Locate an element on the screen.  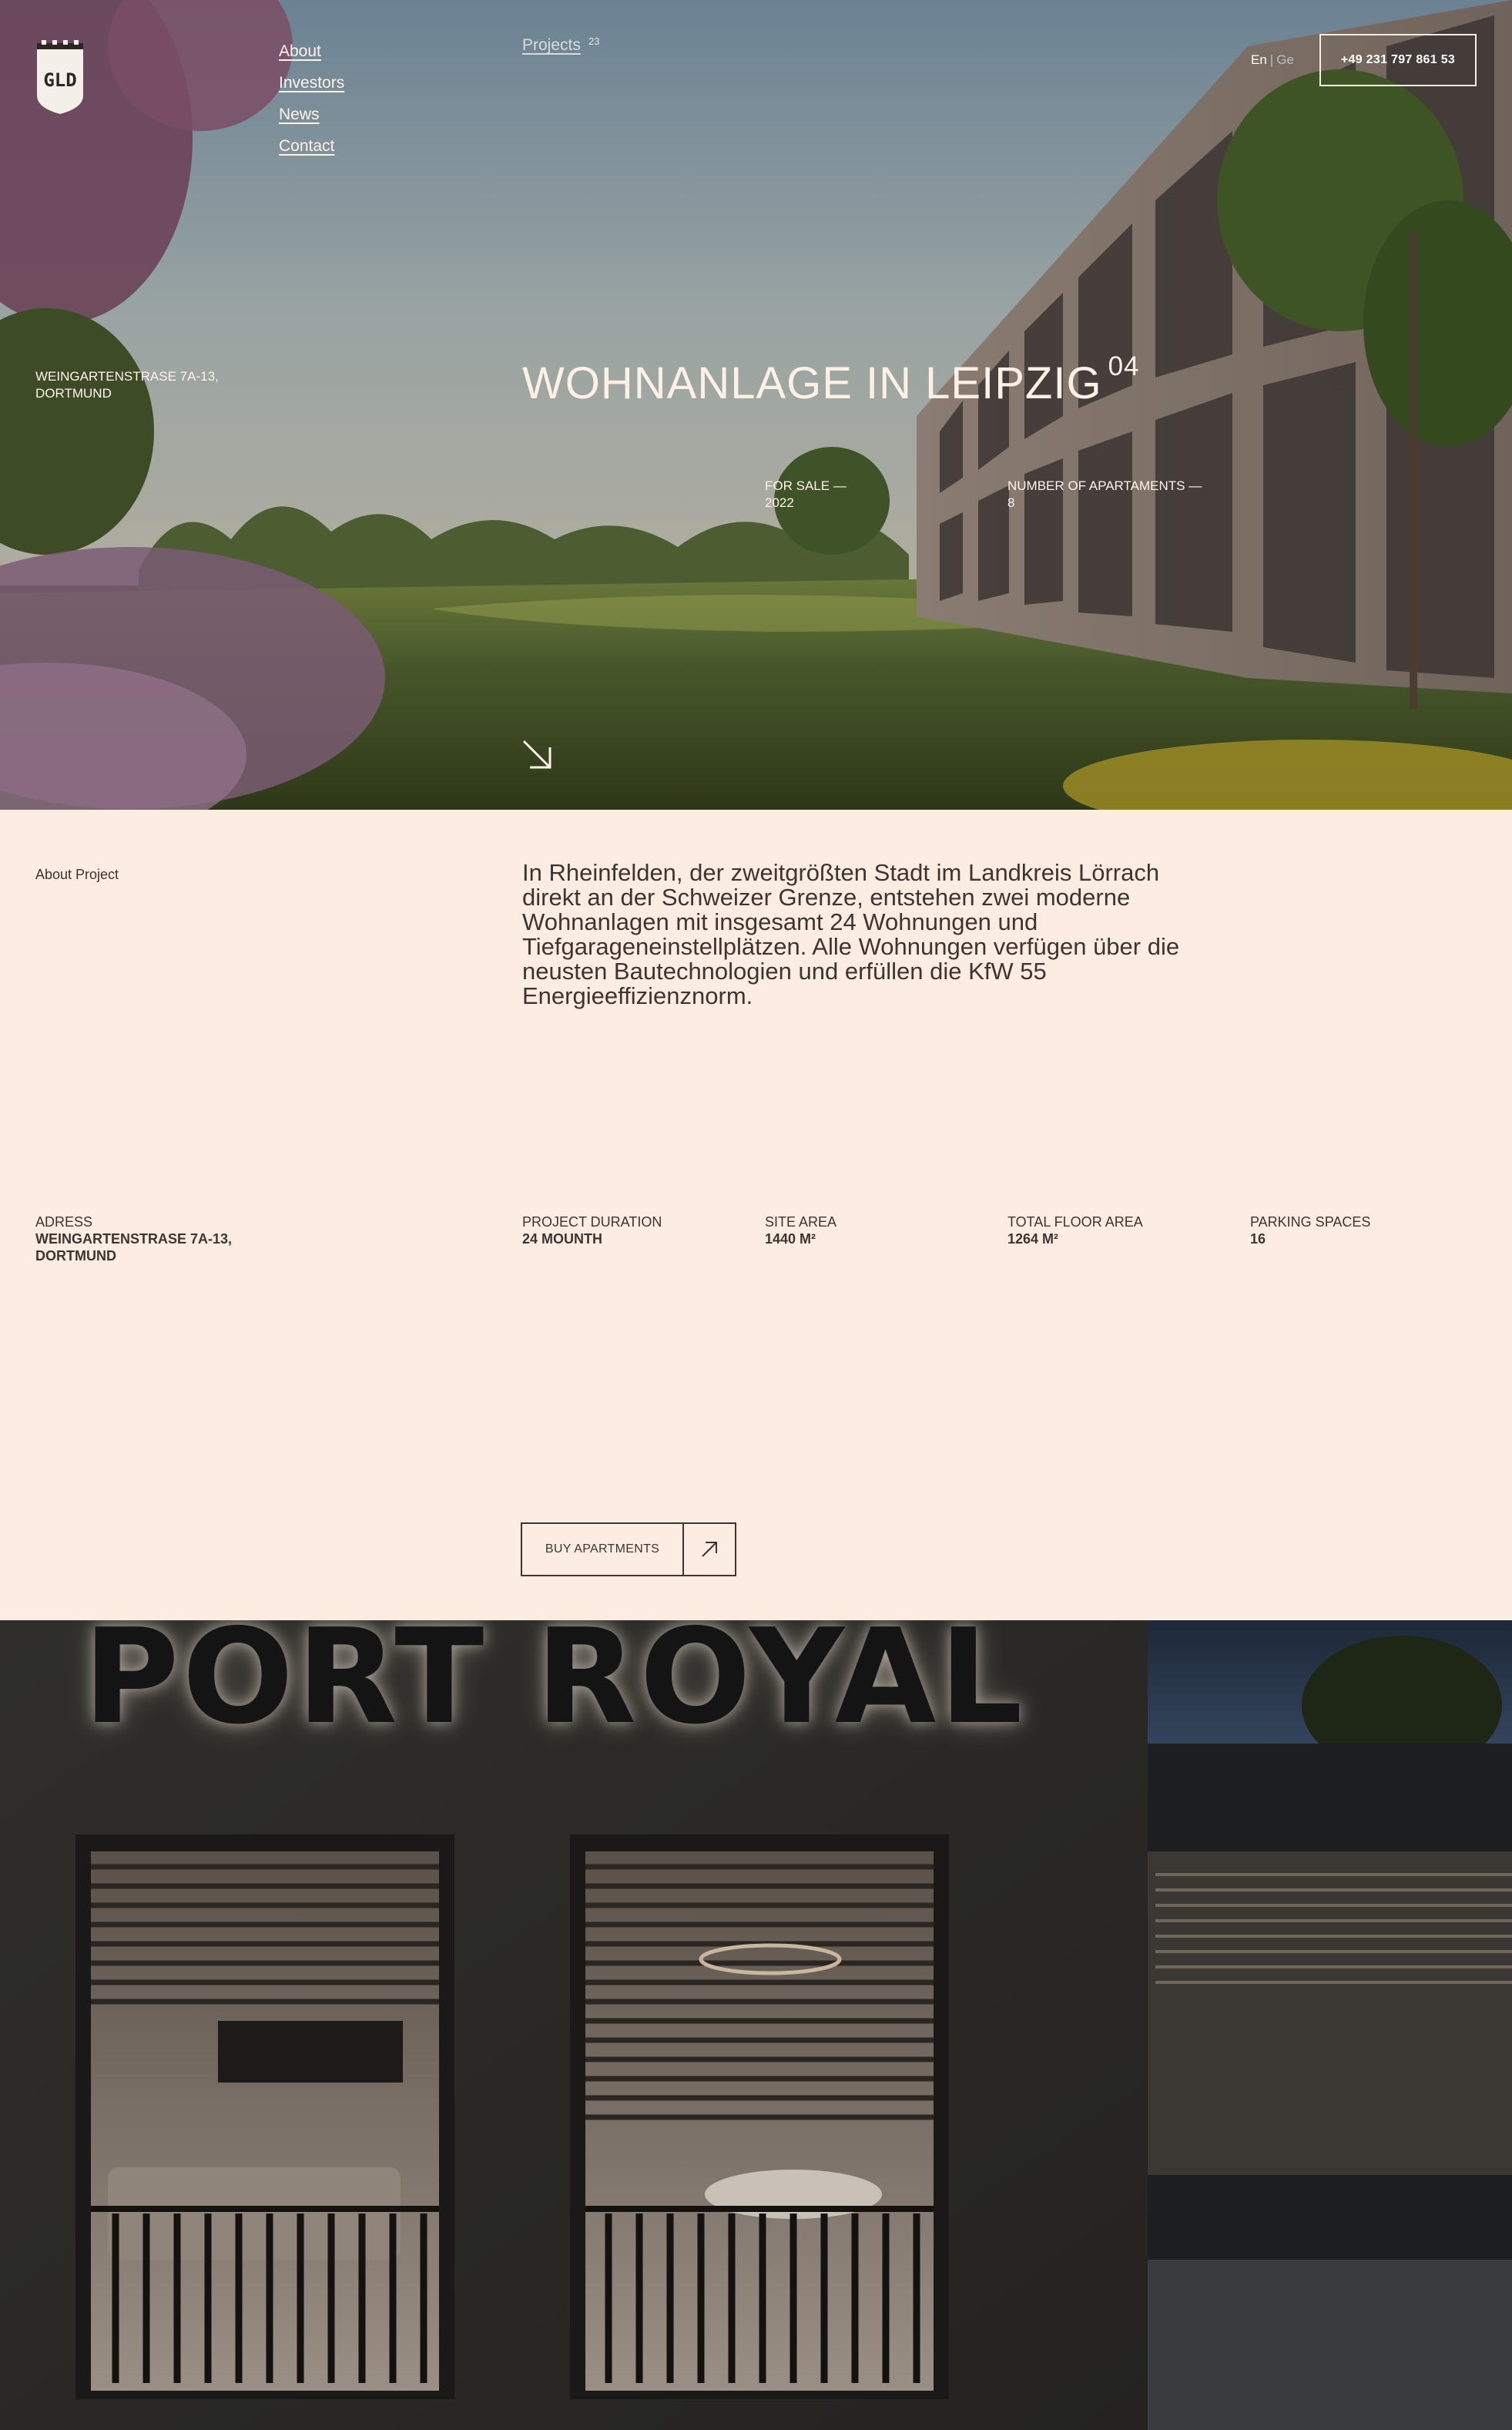
stat-value: 1440 M² is located at coordinates (791, 1239).